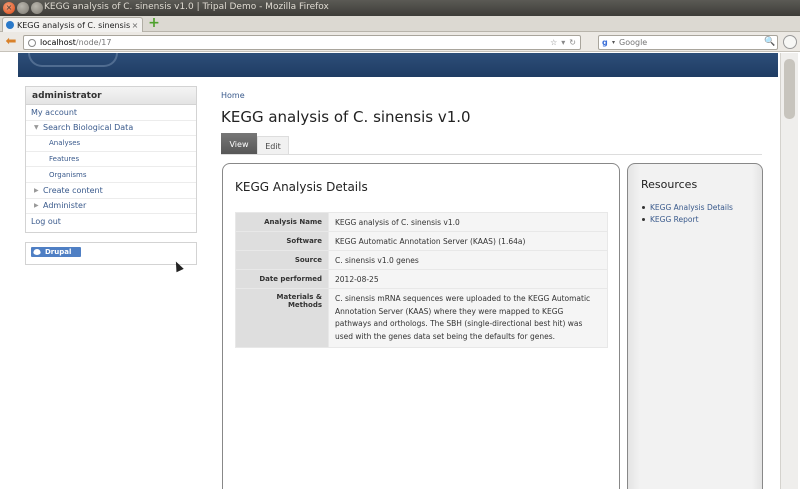  What do you see at coordinates (400, 24) in the screenshot?
I see `tab-strip: KEGG analysis of C. sinensis v1... ×` at bounding box center [400, 24].